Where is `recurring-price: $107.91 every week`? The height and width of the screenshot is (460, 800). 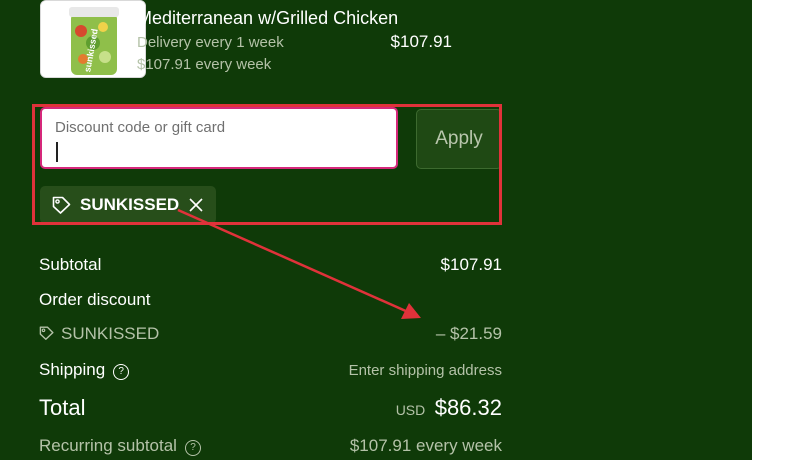 recurring-price: $107.91 every week is located at coordinates (204, 64).